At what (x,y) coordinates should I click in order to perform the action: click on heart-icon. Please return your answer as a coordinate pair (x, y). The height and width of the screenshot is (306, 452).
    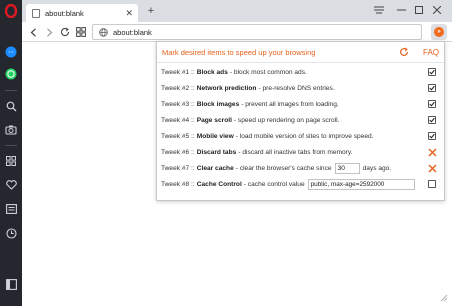
    Looking at the image, I should click on (11, 185).